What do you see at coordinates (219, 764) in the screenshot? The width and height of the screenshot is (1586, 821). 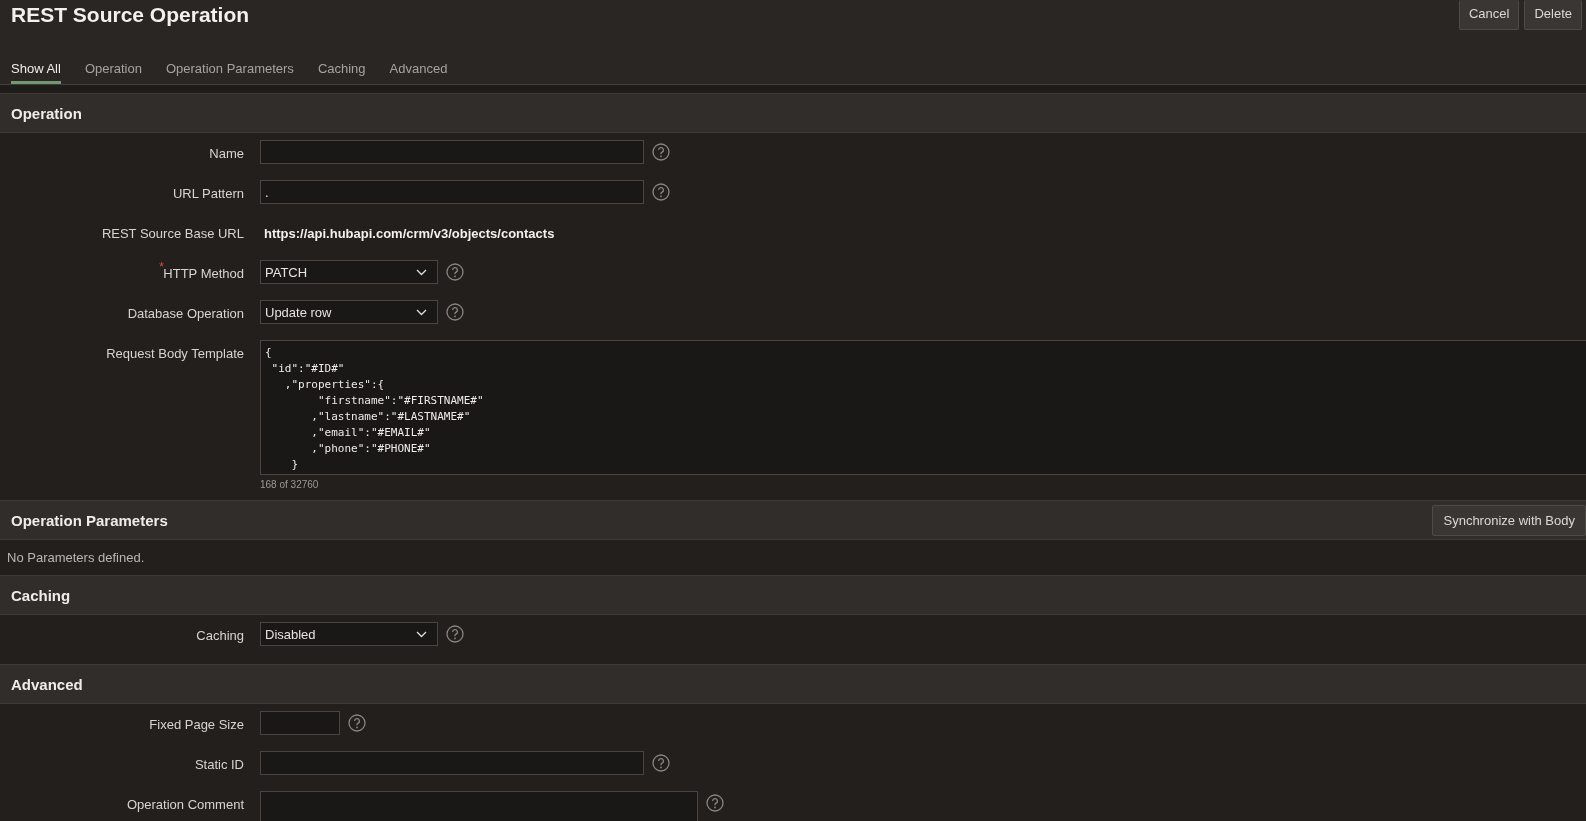 I see `field-label: Static ID` at bounding box center [219, 764].